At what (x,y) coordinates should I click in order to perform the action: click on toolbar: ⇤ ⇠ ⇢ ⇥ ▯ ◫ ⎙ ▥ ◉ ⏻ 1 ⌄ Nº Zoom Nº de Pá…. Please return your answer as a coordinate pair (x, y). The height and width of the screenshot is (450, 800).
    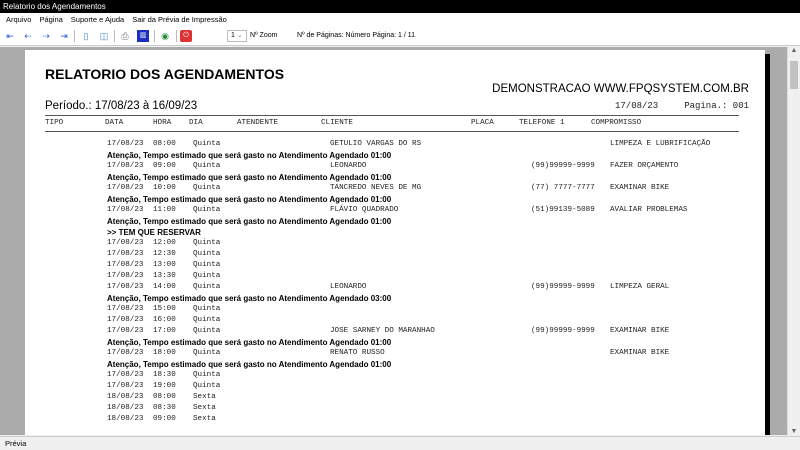
    Looking at the image, I should click on (400, 36).